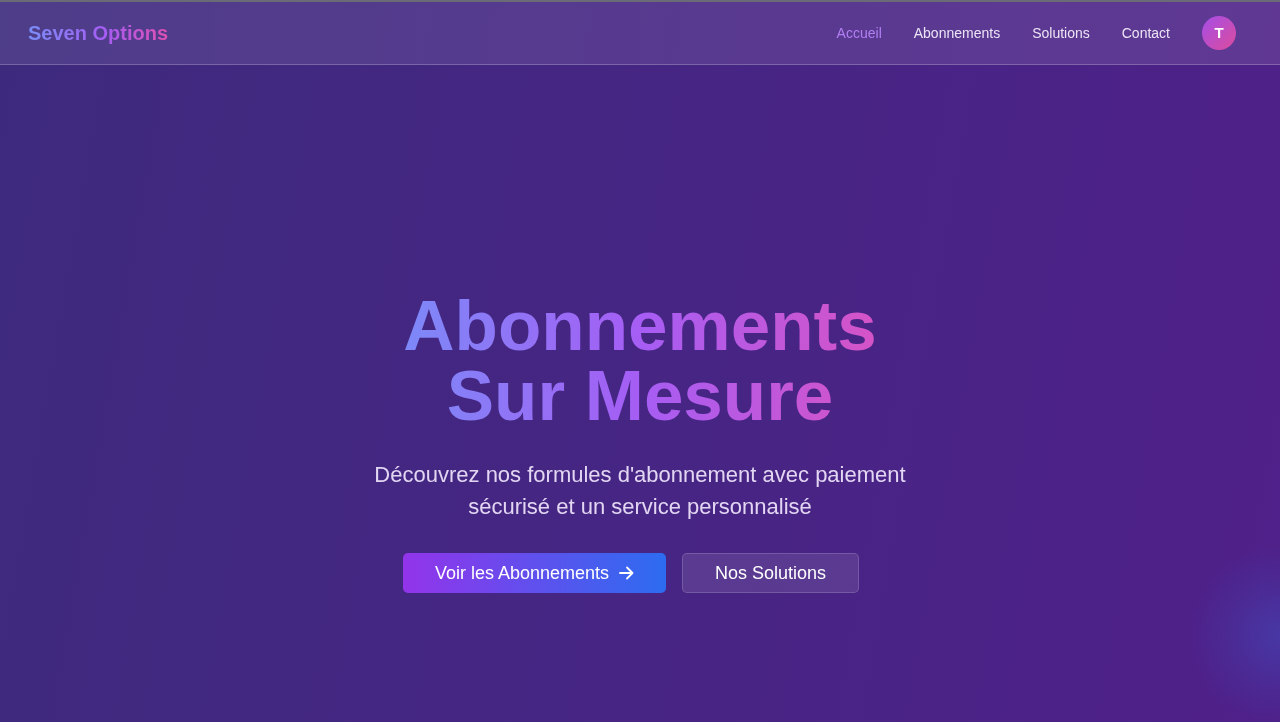 The image size is (1280, 722). I want to click on nav-link: Abonnements, so click(957, 33).